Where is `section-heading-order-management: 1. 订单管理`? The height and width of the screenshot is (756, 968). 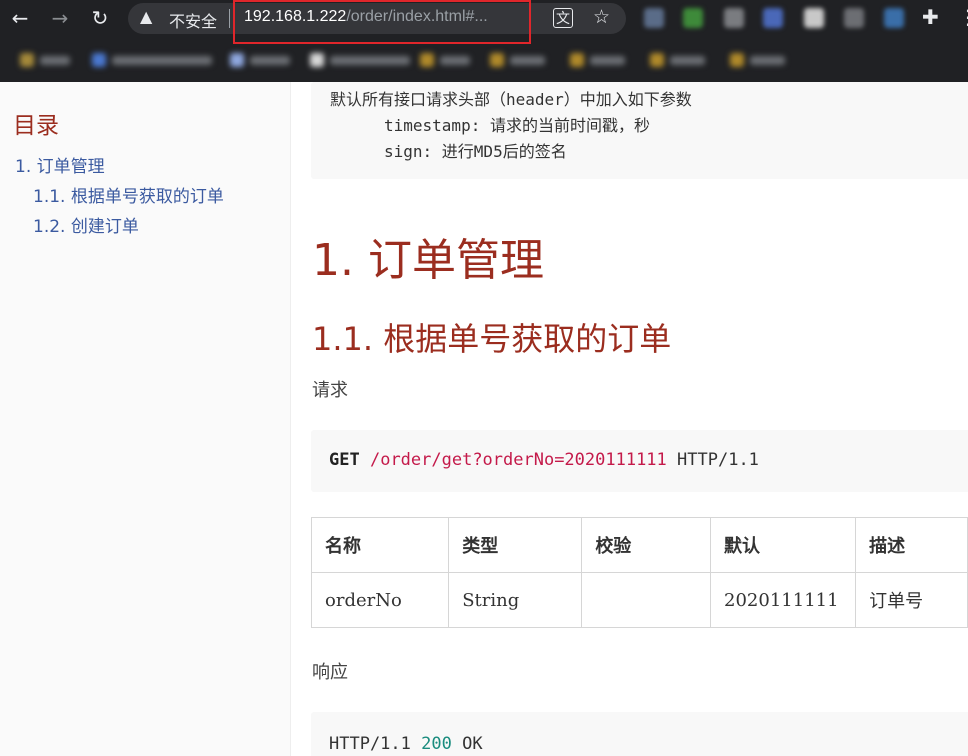 section-heading-order-management: 1. 订单管理 is located at coordinates (428, 260).